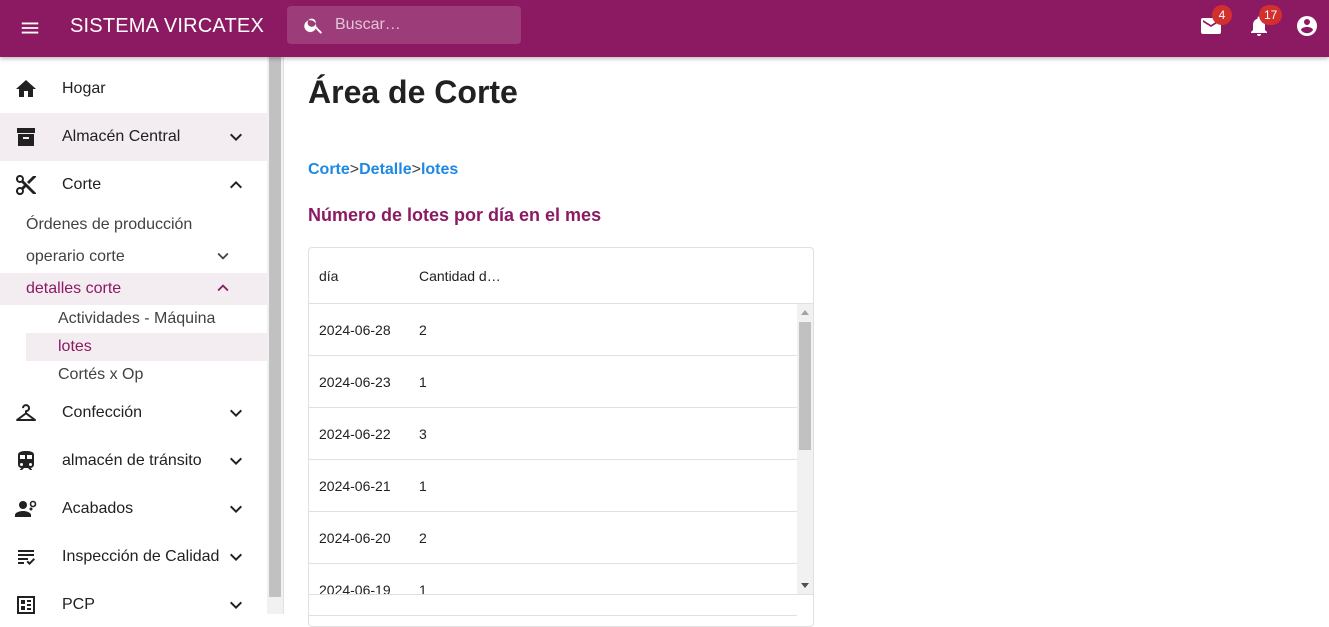 The width and height of the screenshot is (1329, 627). I want to click on home-icon, so click(26, 89).